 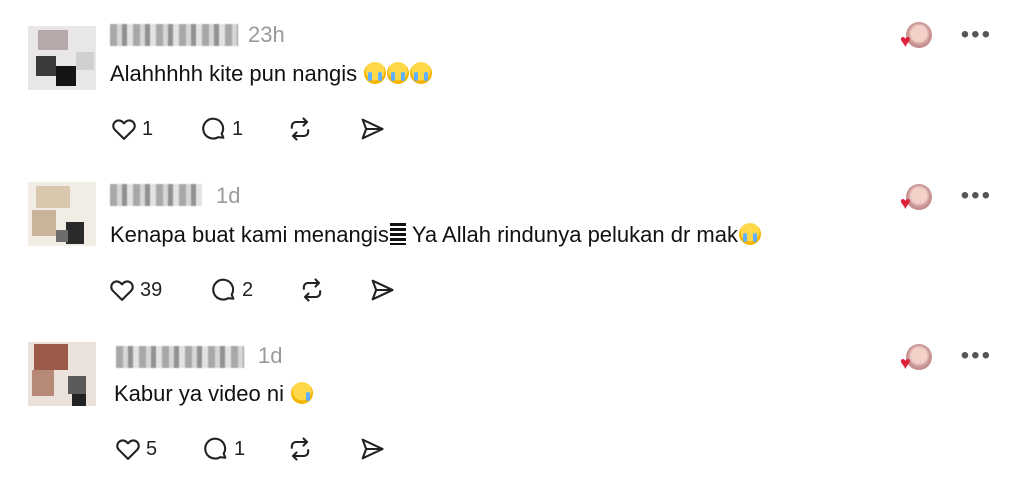 What do you see at coordinates (266, 34) in the screenshot?
I see `timestamp: 23h` at bounding box center [266, 34].